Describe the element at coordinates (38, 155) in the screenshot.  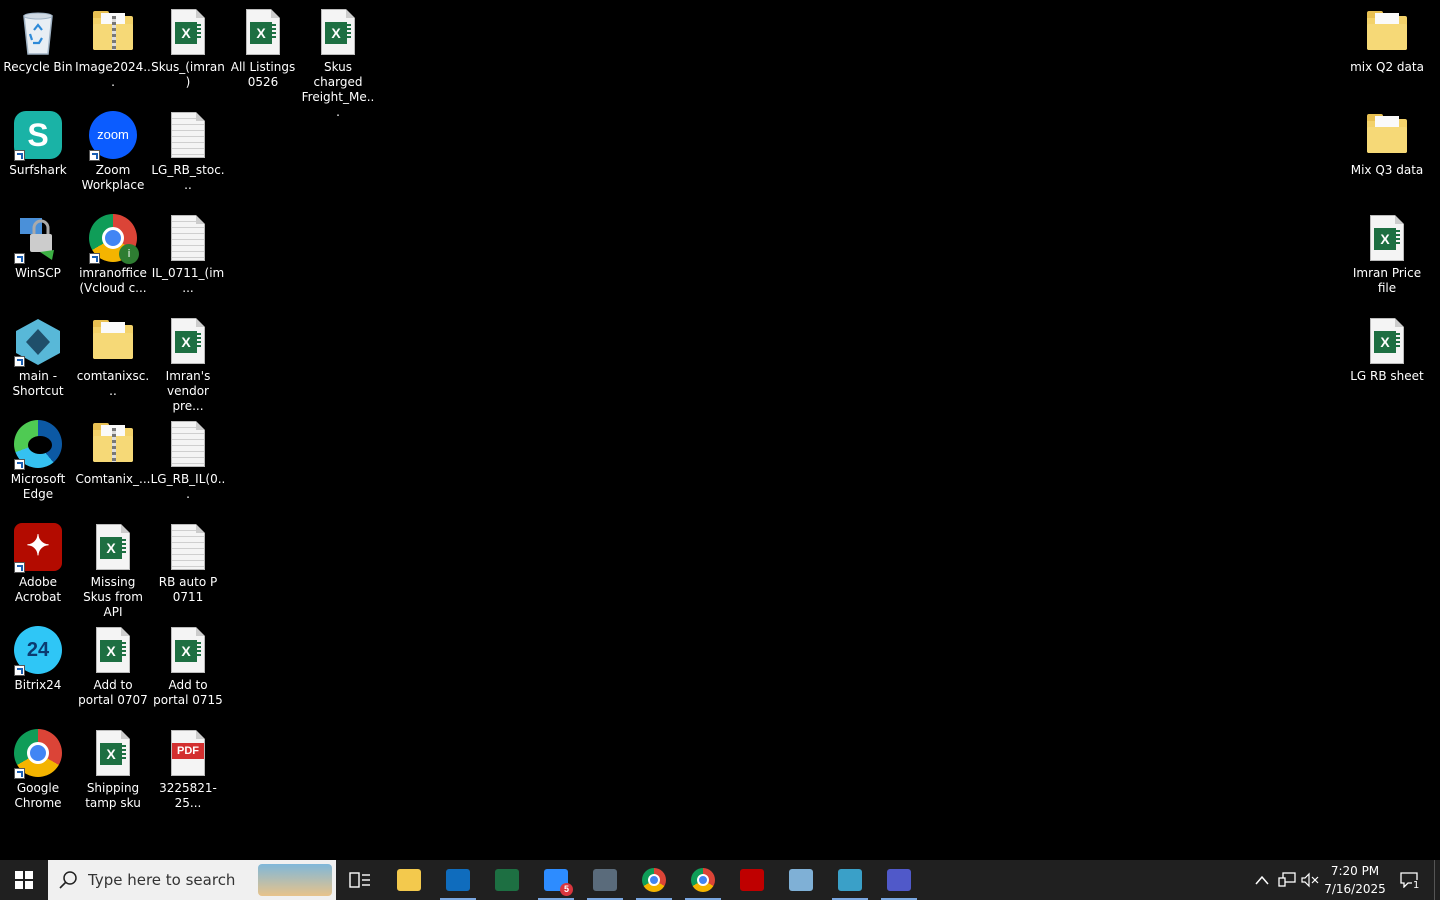
I see `desktop-icon-surfshark: S Surfshark` at that location.